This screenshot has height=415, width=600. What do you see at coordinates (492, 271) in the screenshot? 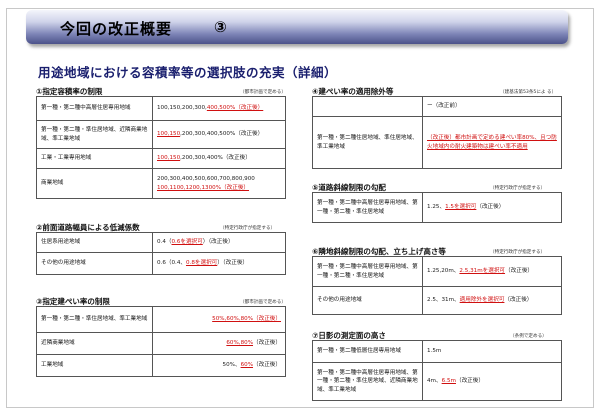
I see `row-value: 1.25,20m、2.5,31mを選択可（改正後）` at bounding box center [492, 271].